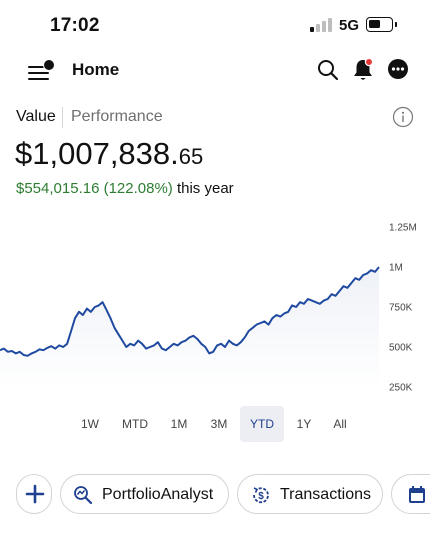 The width and height of the screenshot is (430, 540). I want to click on transactions-button: $ Transactions, so click(310, 494).